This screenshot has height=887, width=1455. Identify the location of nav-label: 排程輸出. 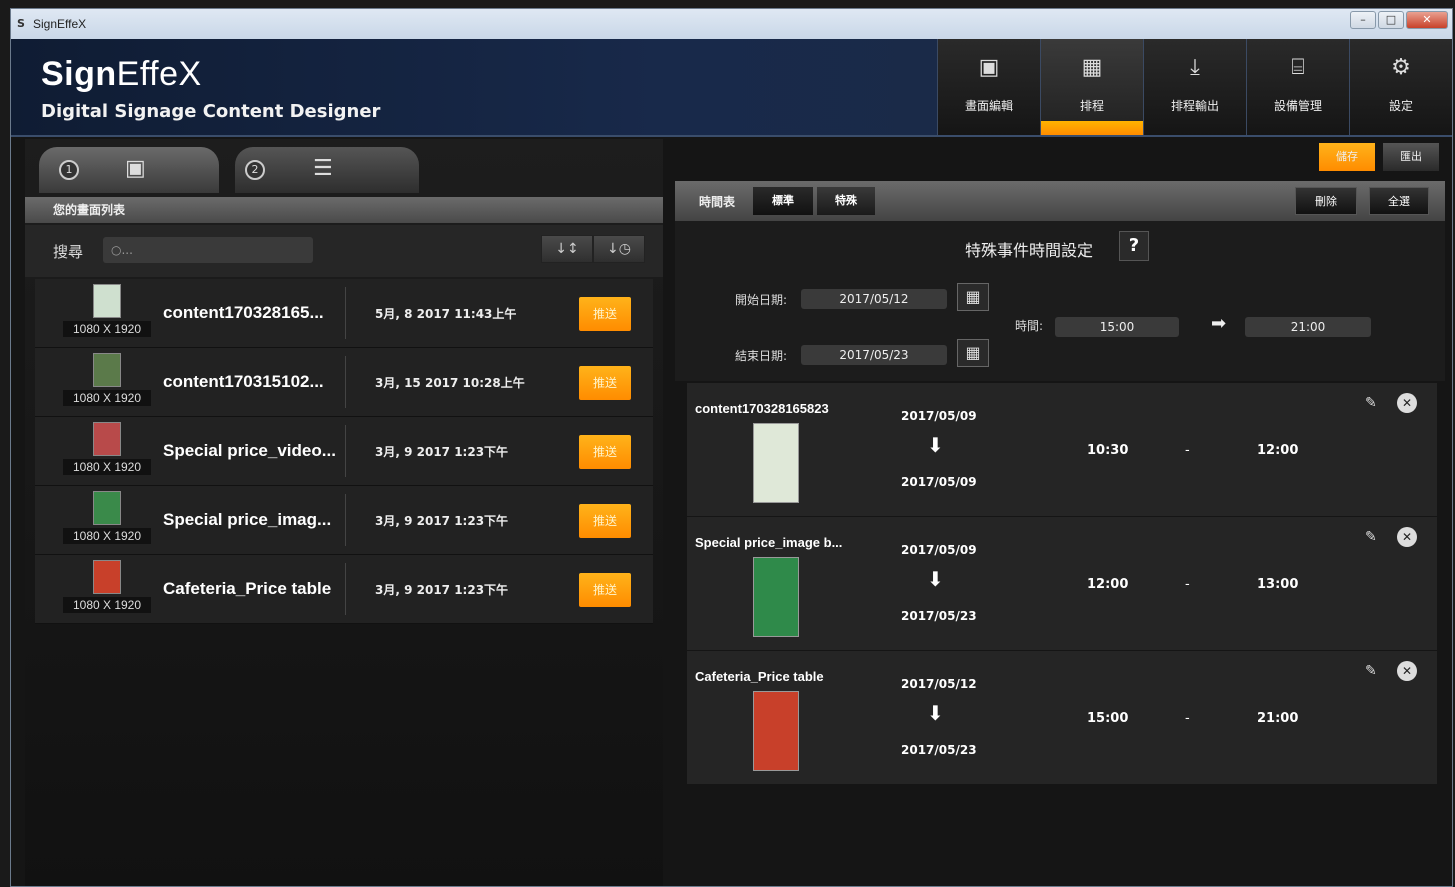
(1194, 106).